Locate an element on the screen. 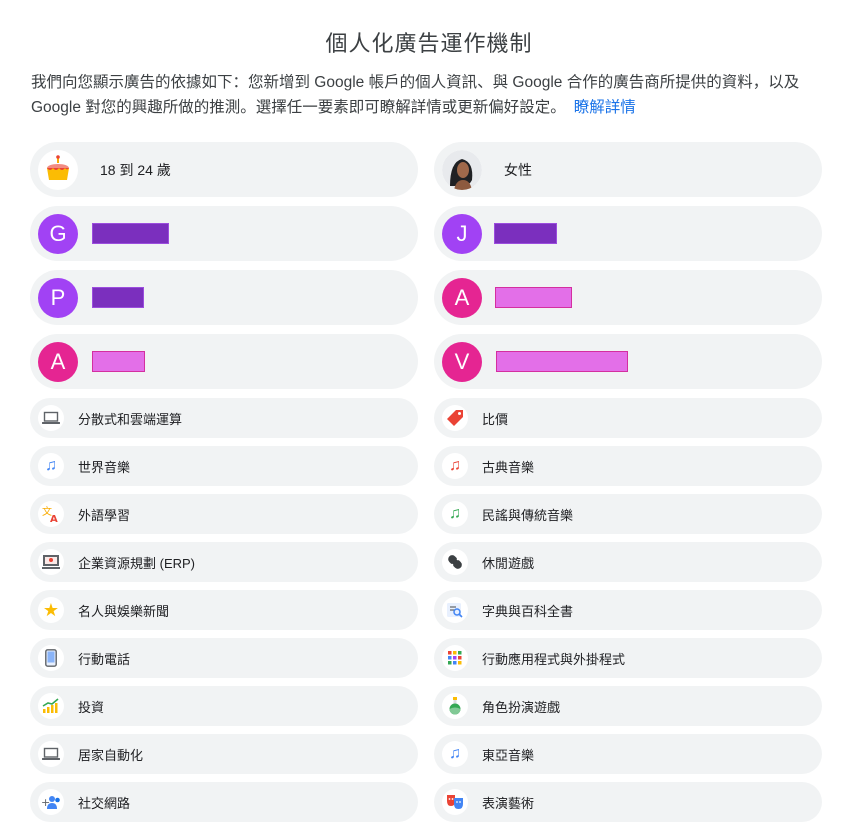 This screenshot has width=858, height=823. topic-card: 投資 is located at coordinates (224, 706).